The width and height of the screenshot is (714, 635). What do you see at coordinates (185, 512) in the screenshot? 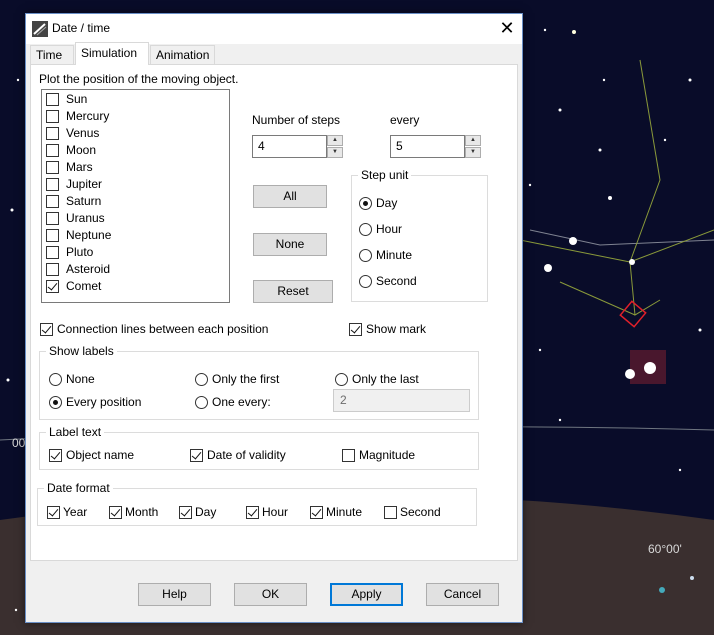
I see `date-format-day-checkbox` at bounding box center [185, 512].